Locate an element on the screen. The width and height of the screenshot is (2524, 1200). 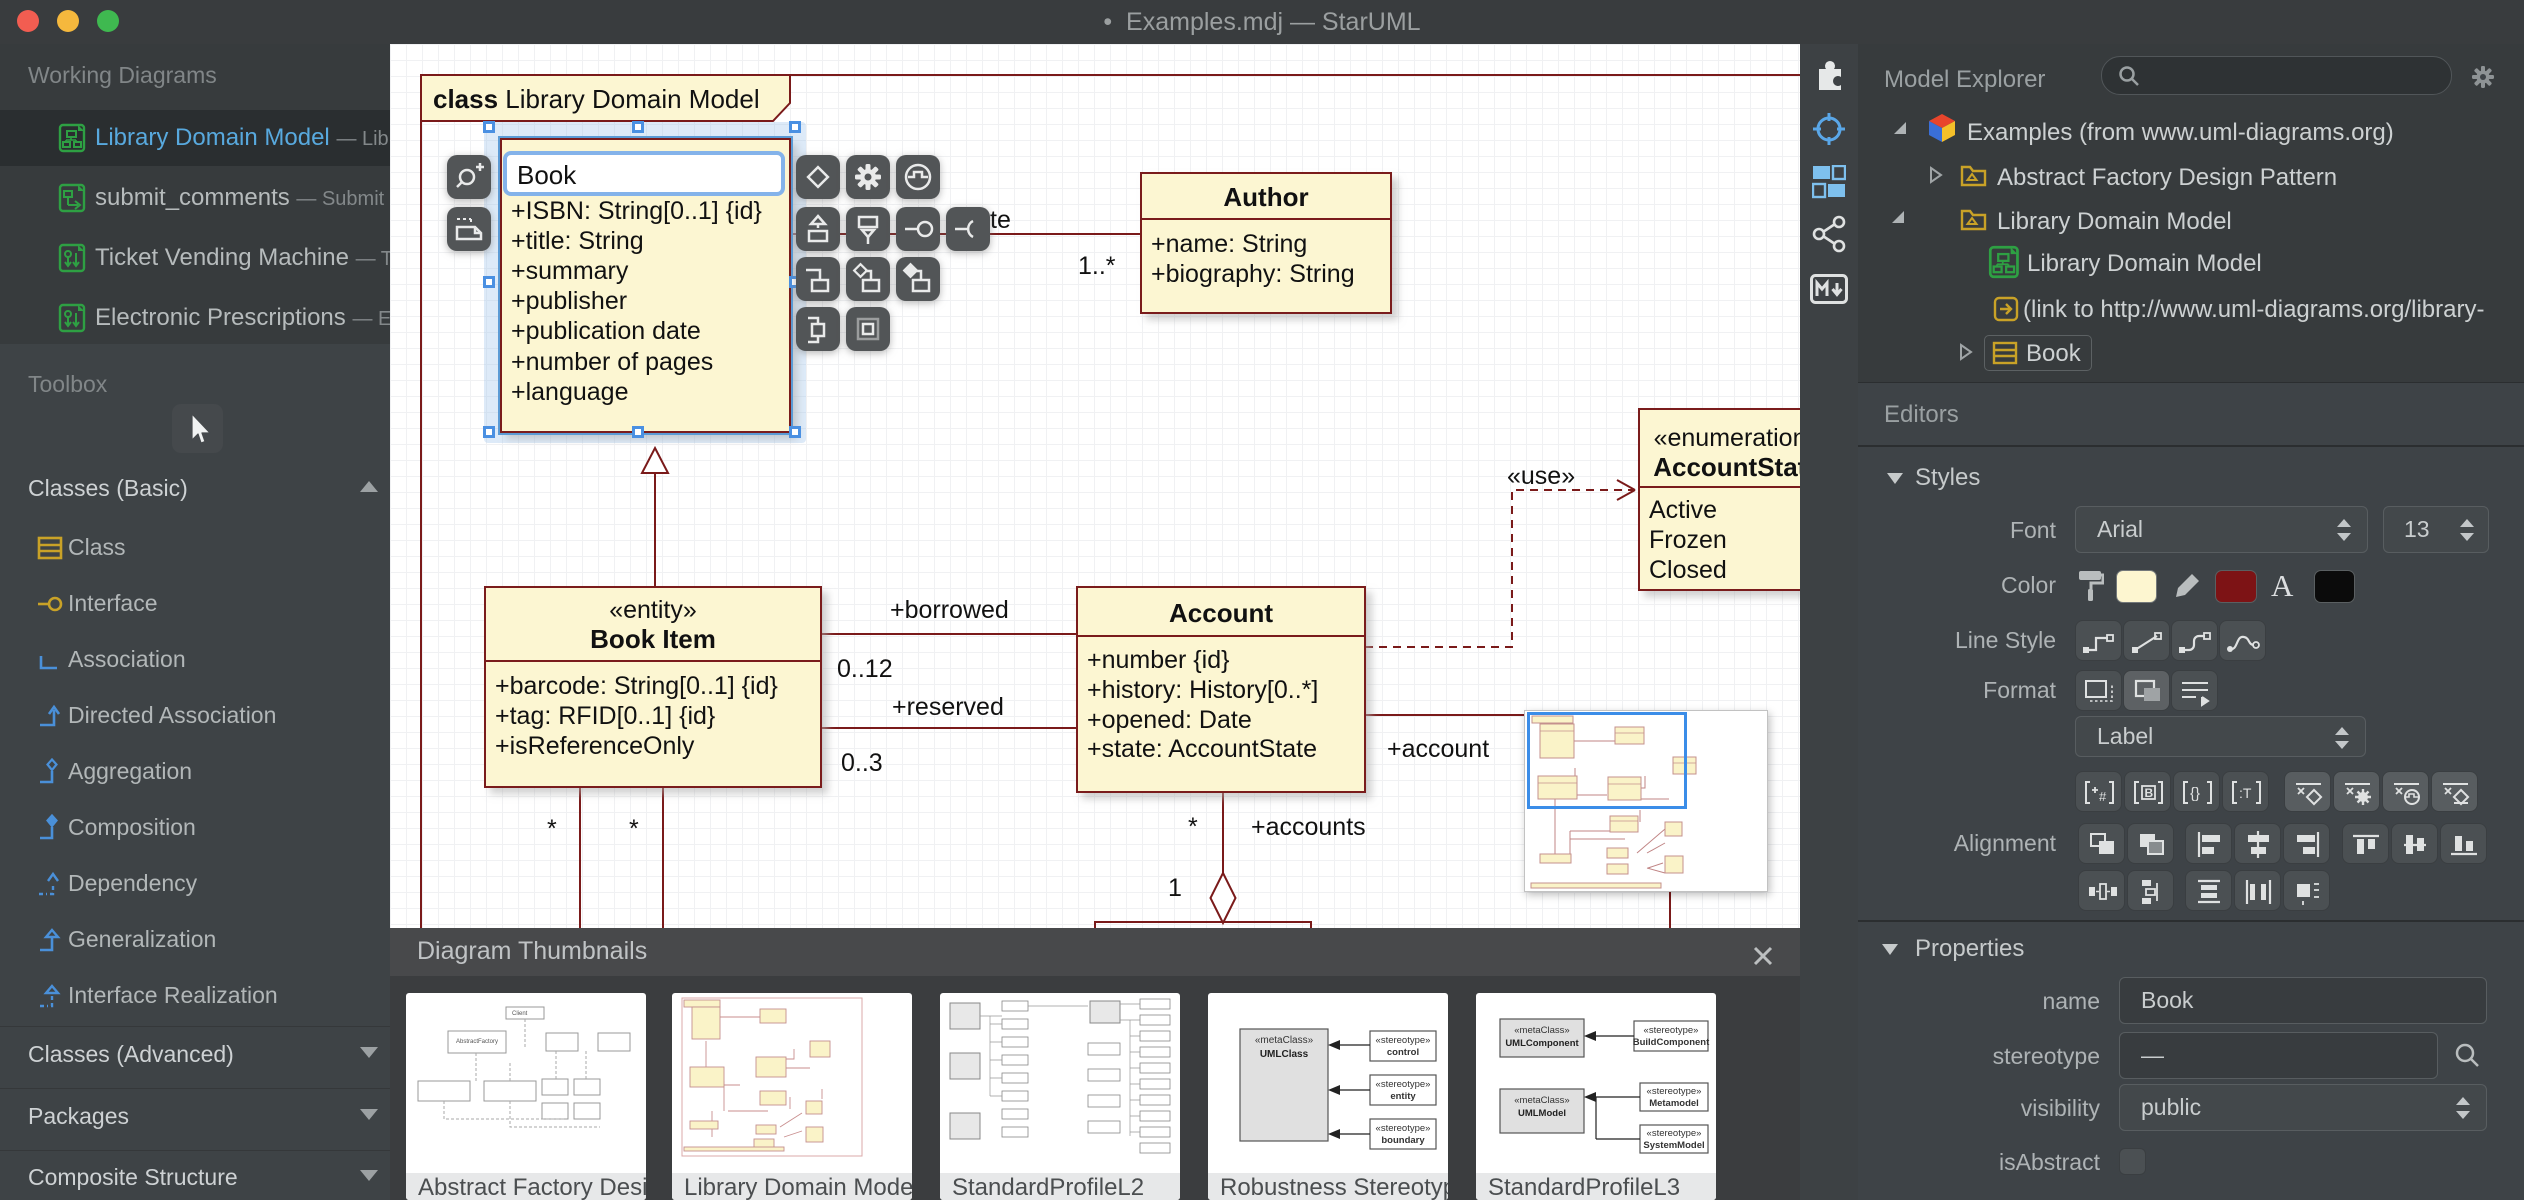
svg-text: +opened: Date is located at coordinates (1169, 720).